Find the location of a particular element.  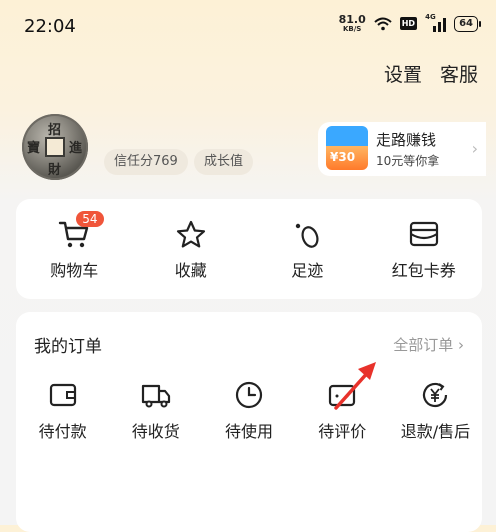

network-speed: 81.0 KB/S is located at coordinates (352, 23).